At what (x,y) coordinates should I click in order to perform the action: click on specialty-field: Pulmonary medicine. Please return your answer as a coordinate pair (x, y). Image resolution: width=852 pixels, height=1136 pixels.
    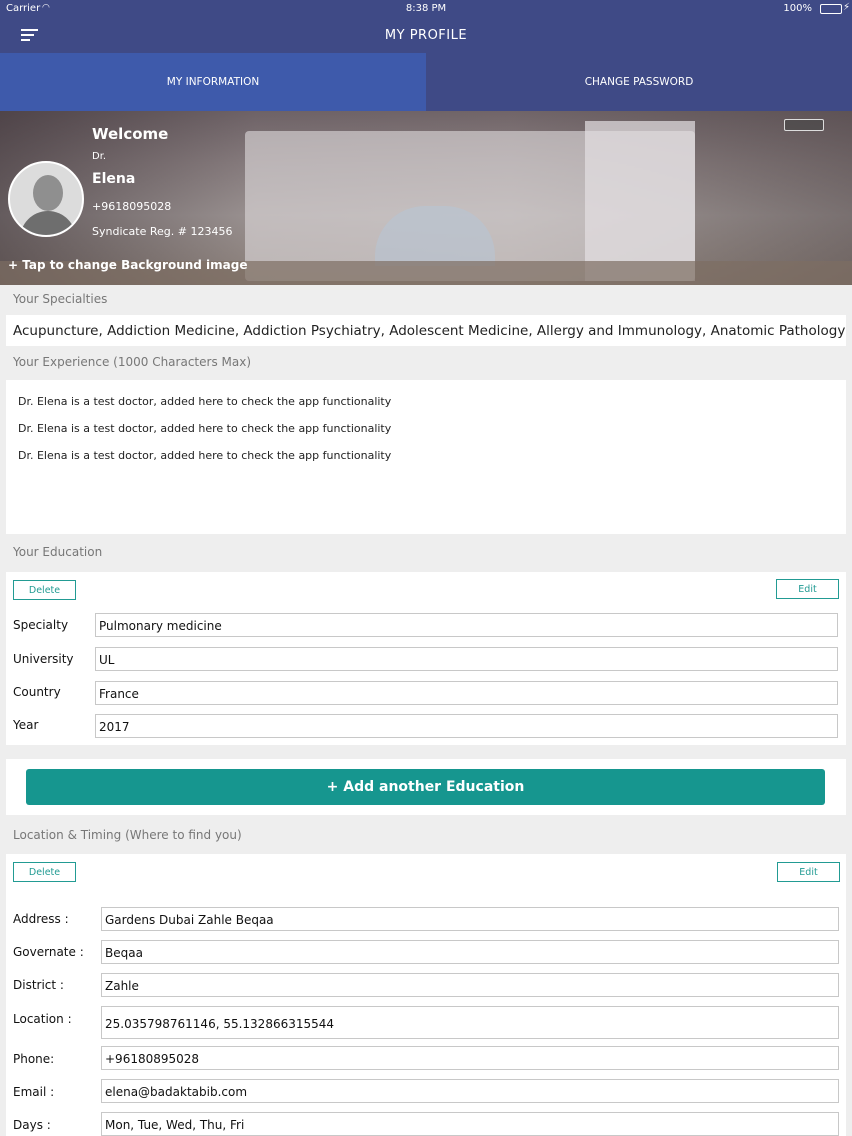
    Looking at the image, I should click on (466, 625).